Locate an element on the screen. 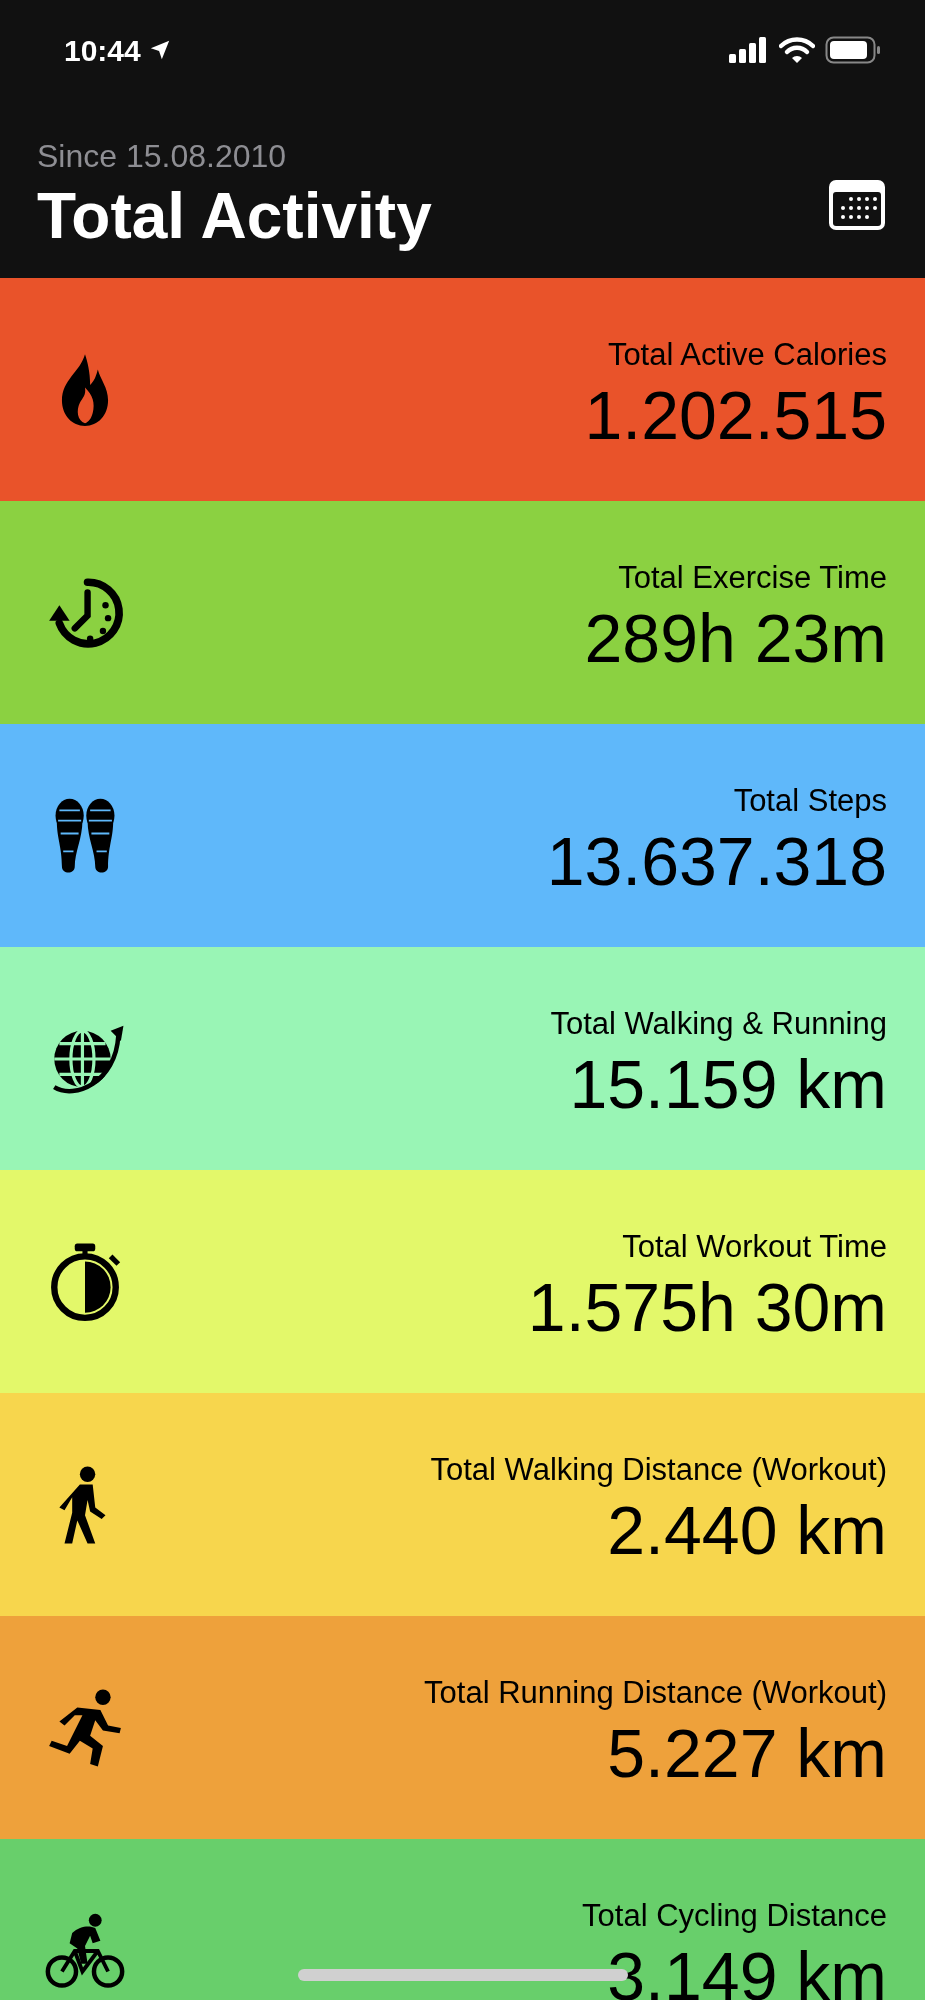 The image size is (925, 2000). signal-icon is located at coordinates (749, 50).